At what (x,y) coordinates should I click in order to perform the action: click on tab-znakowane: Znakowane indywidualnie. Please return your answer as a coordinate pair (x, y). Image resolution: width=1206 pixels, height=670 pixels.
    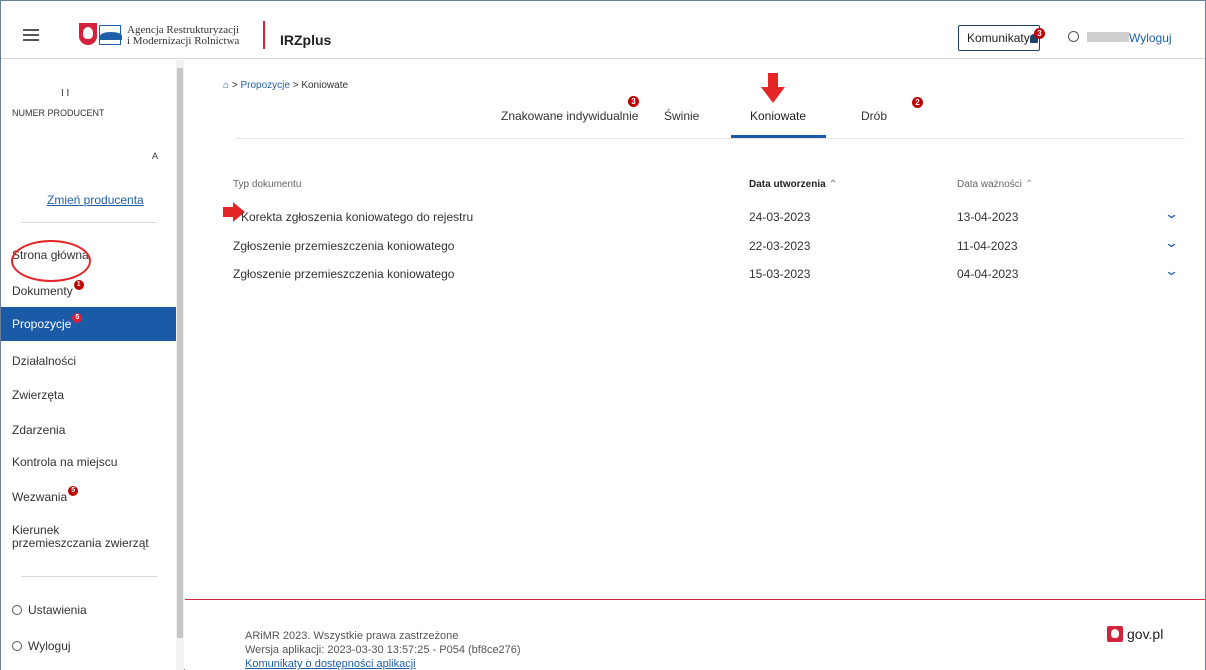
    Looking at the image, I should click on (569, 116).